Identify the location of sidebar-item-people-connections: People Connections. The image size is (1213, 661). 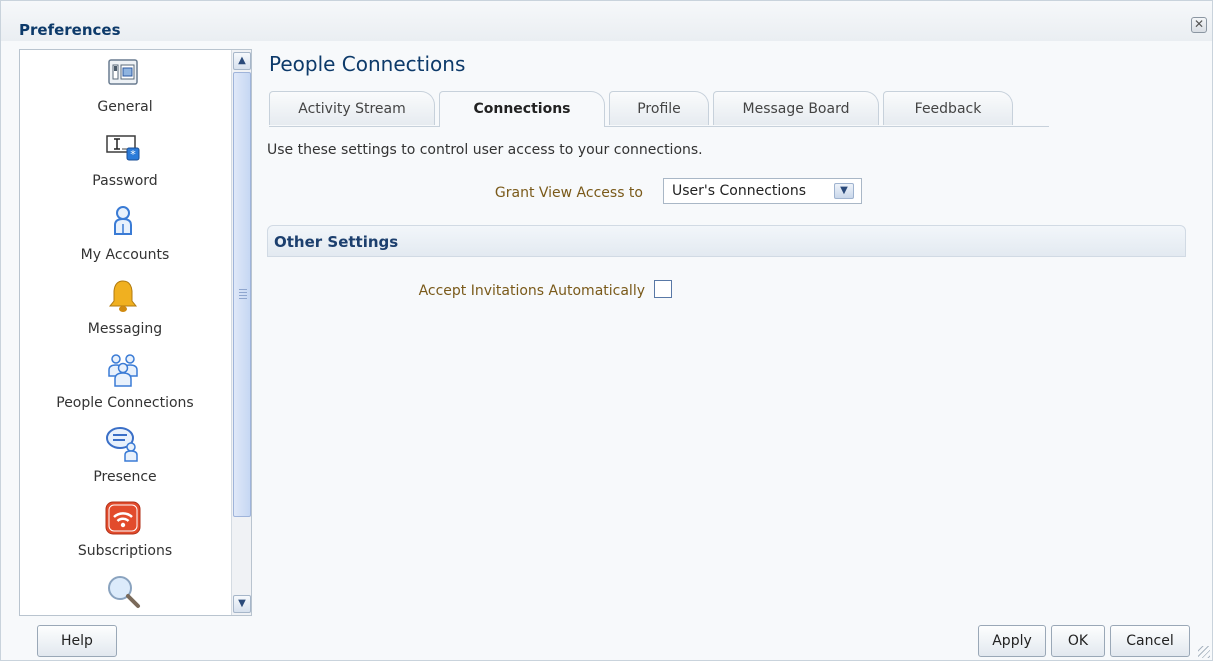
(125, 383).